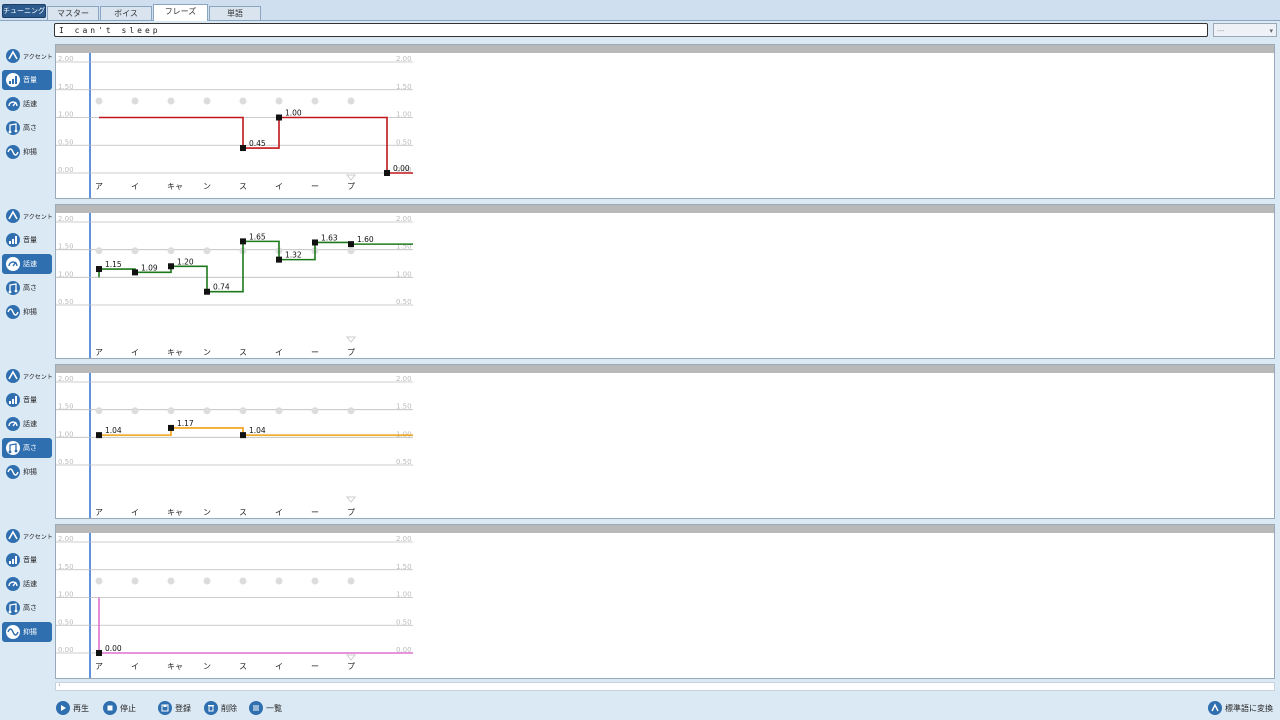 The width and height of the screenshot is (1280, 720). What do you see at coordinates (38, 217) in the screenshot?
I see `sidebar-accent-label: アクセント` at bounding box center [38, 217].